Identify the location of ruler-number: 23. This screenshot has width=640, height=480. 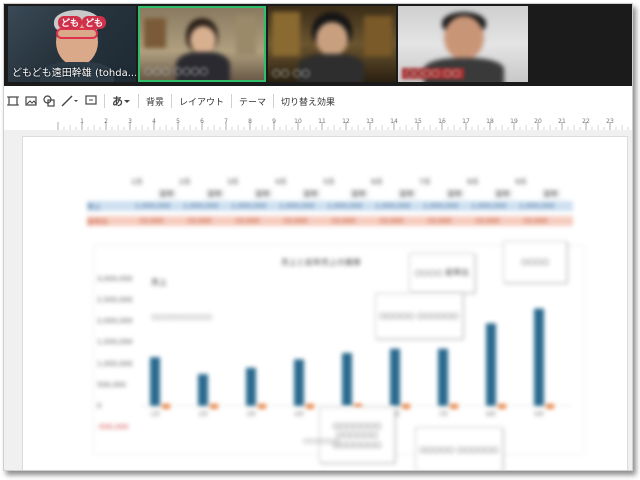
(610, 121).